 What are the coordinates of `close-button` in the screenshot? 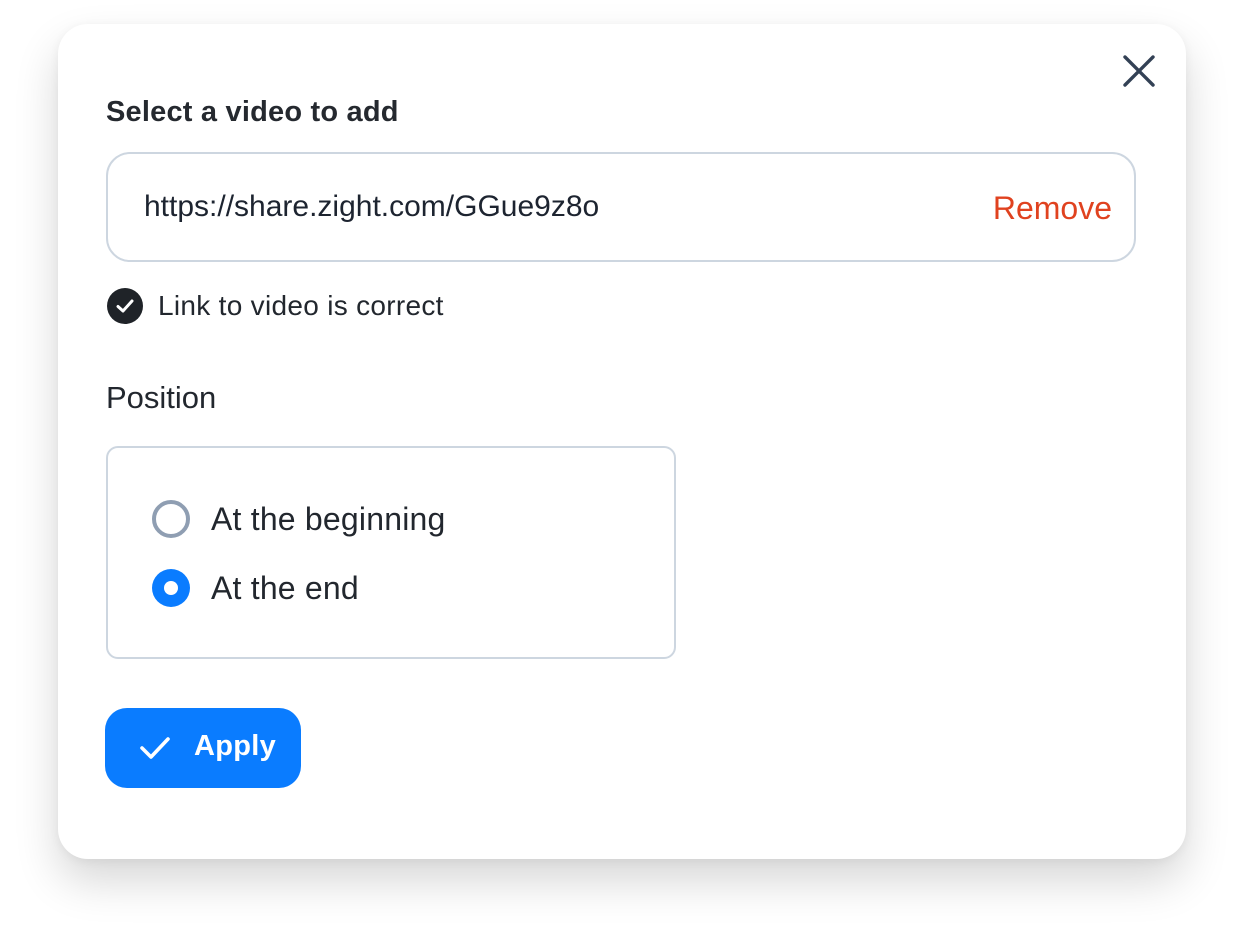 It's located at (1139, 71).